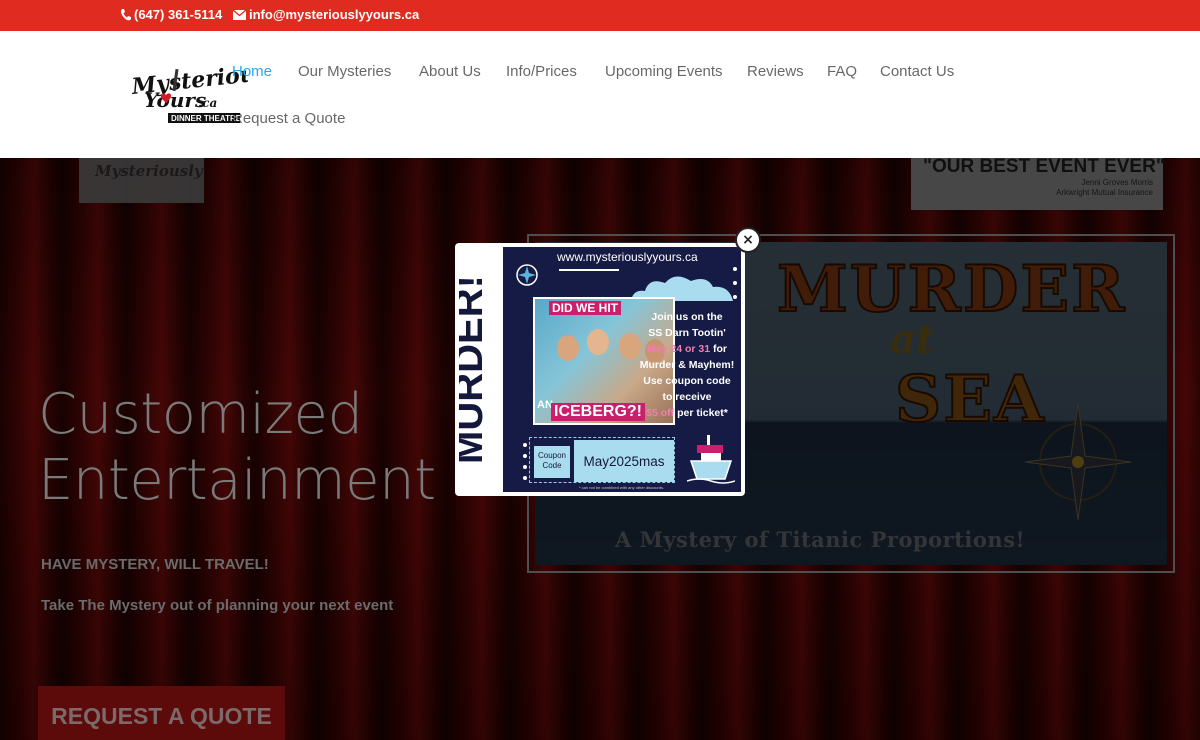 This screenshot has width=1200, height=740. What do you see at coordinates (842, 71) in the screenshot?
I see `nav-faq: FAQ` at bounding box center [842, 71].